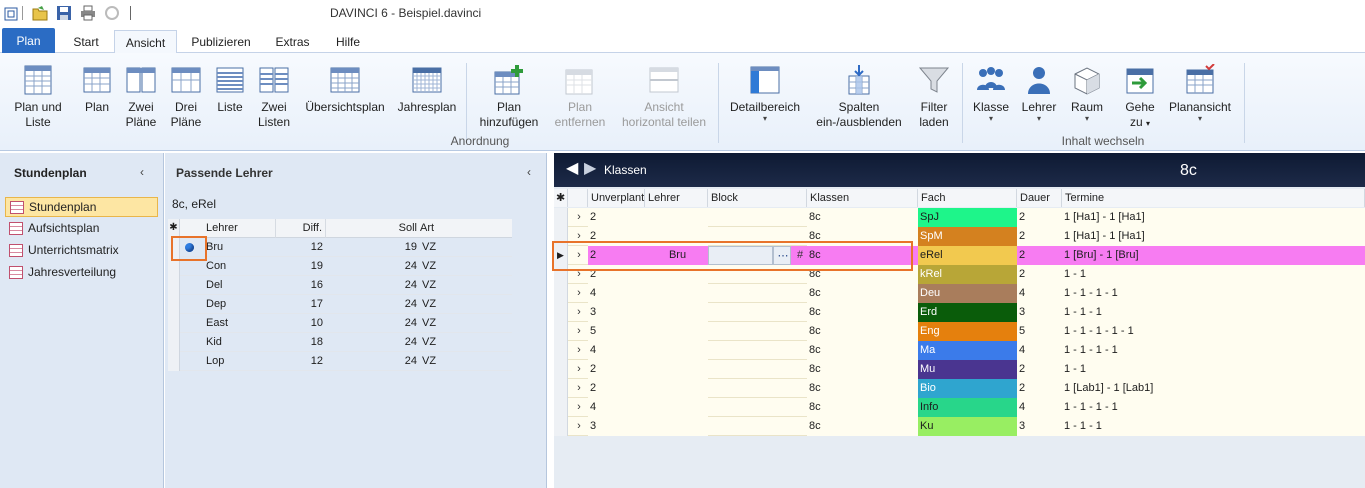  I want to click on lehrer-button: Lehrer ▾, so click(1039, 93).